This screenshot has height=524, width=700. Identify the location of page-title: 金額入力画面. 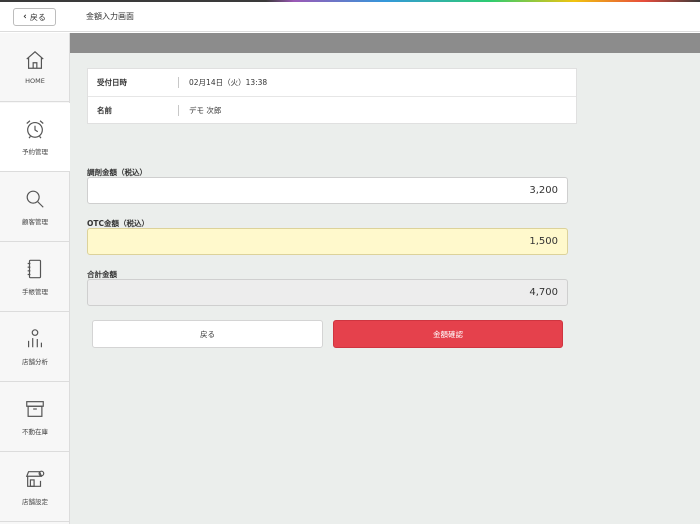
(110, 16).